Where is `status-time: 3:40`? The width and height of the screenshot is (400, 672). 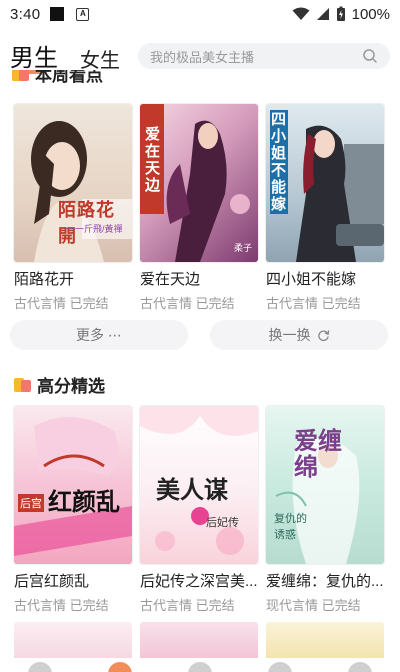
status-time: 3:40 is located at coordinates (25, 14).